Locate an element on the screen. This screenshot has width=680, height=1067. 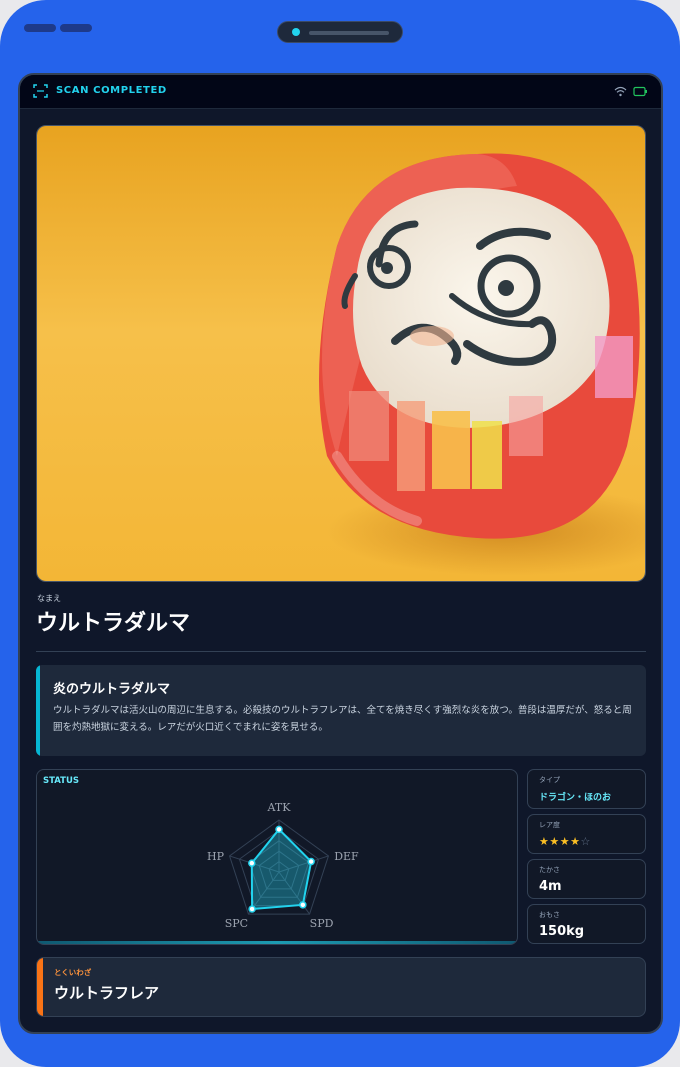
type-label: タイプ is located at coordinates (549, 780).